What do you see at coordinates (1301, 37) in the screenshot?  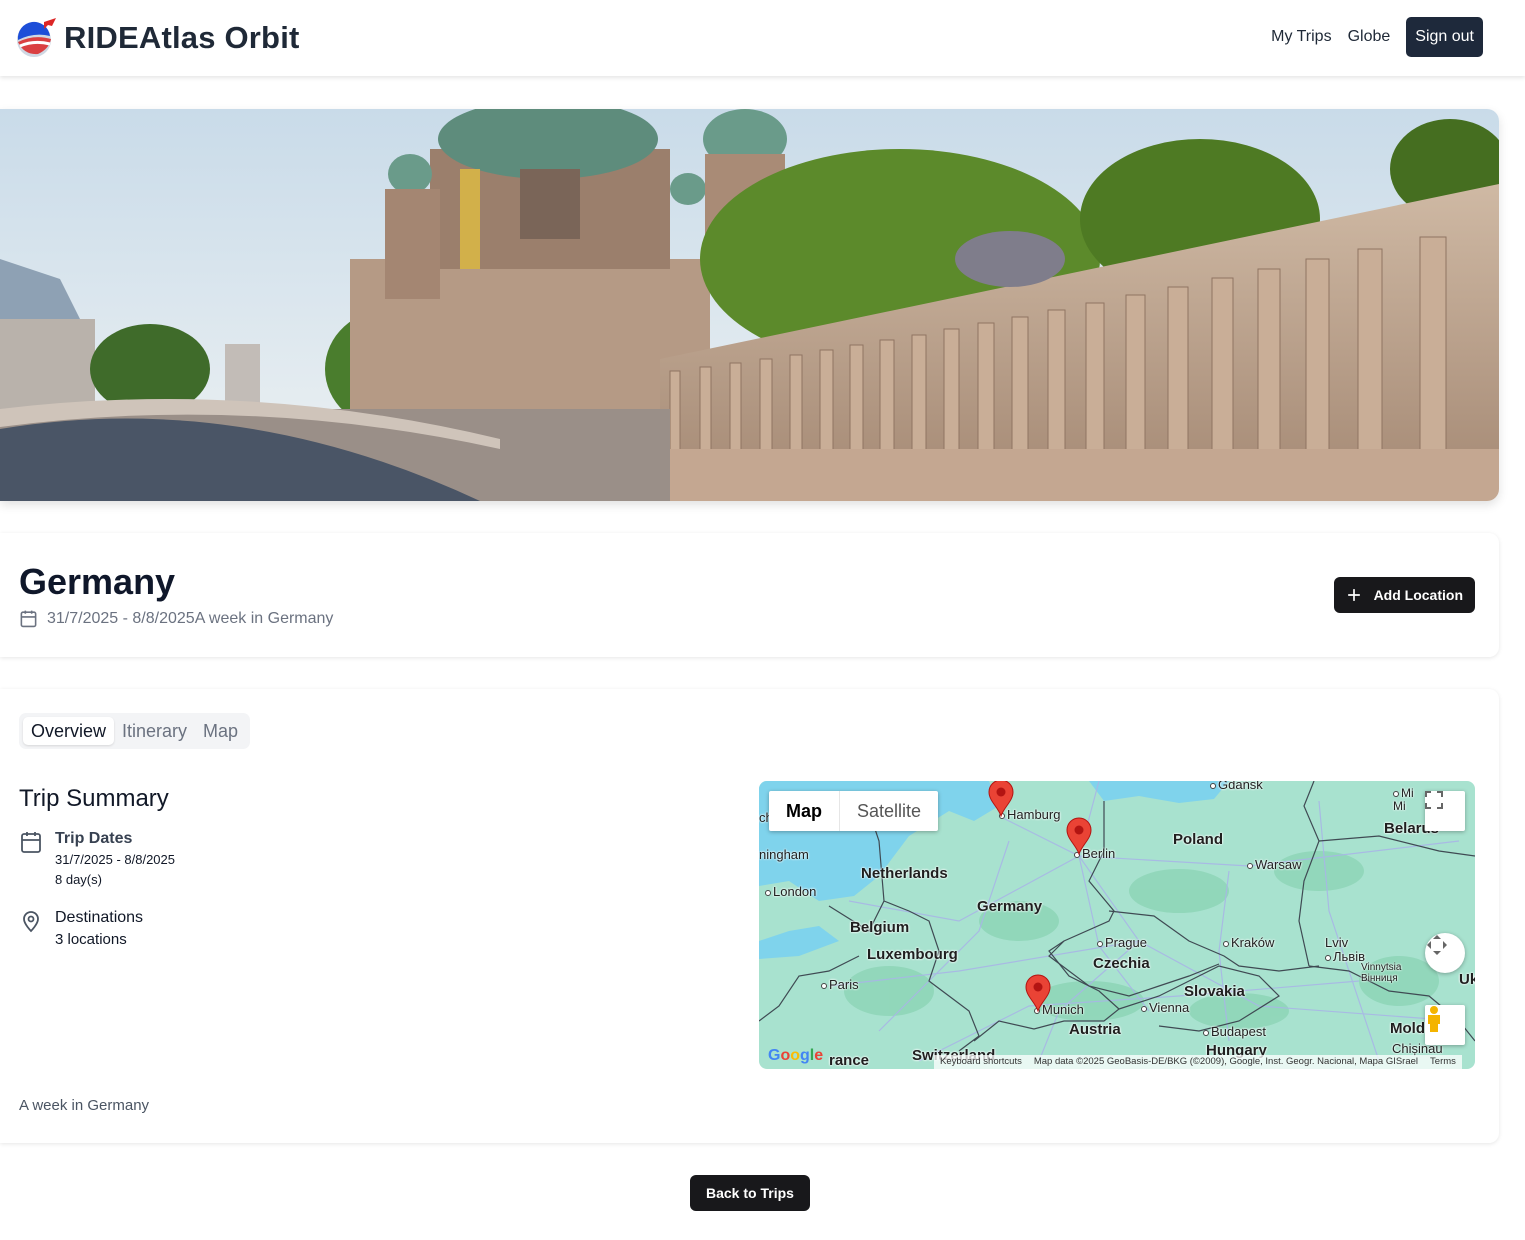 I see `nav-my-trips: My Trips` at bounding box center [1301, 37].